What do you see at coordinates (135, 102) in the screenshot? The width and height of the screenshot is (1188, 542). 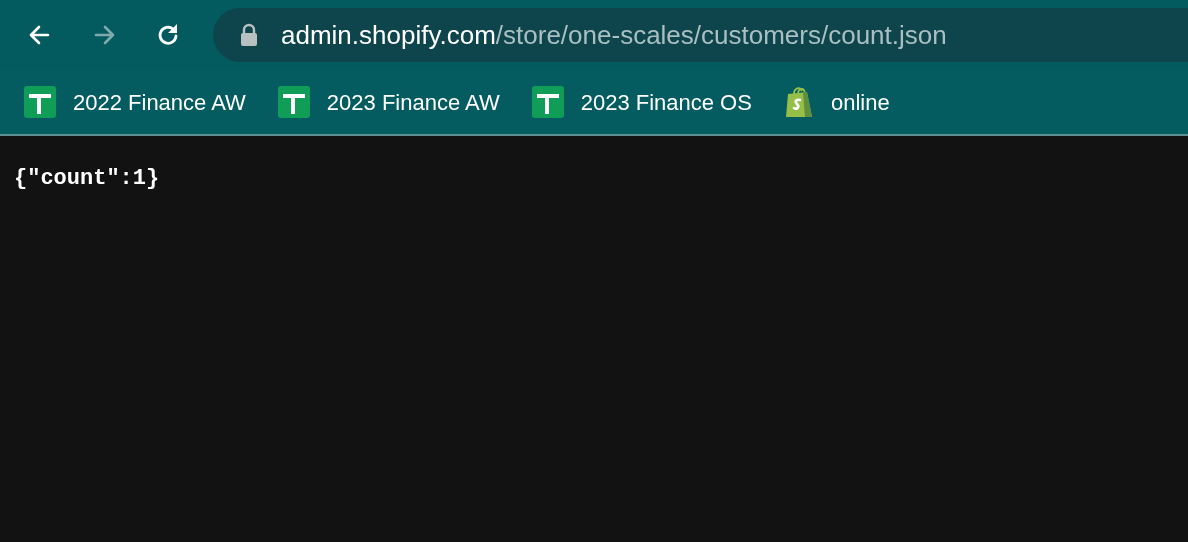 I see `bookmark: 2022 Finance AW` at bounding box center [135, 102].